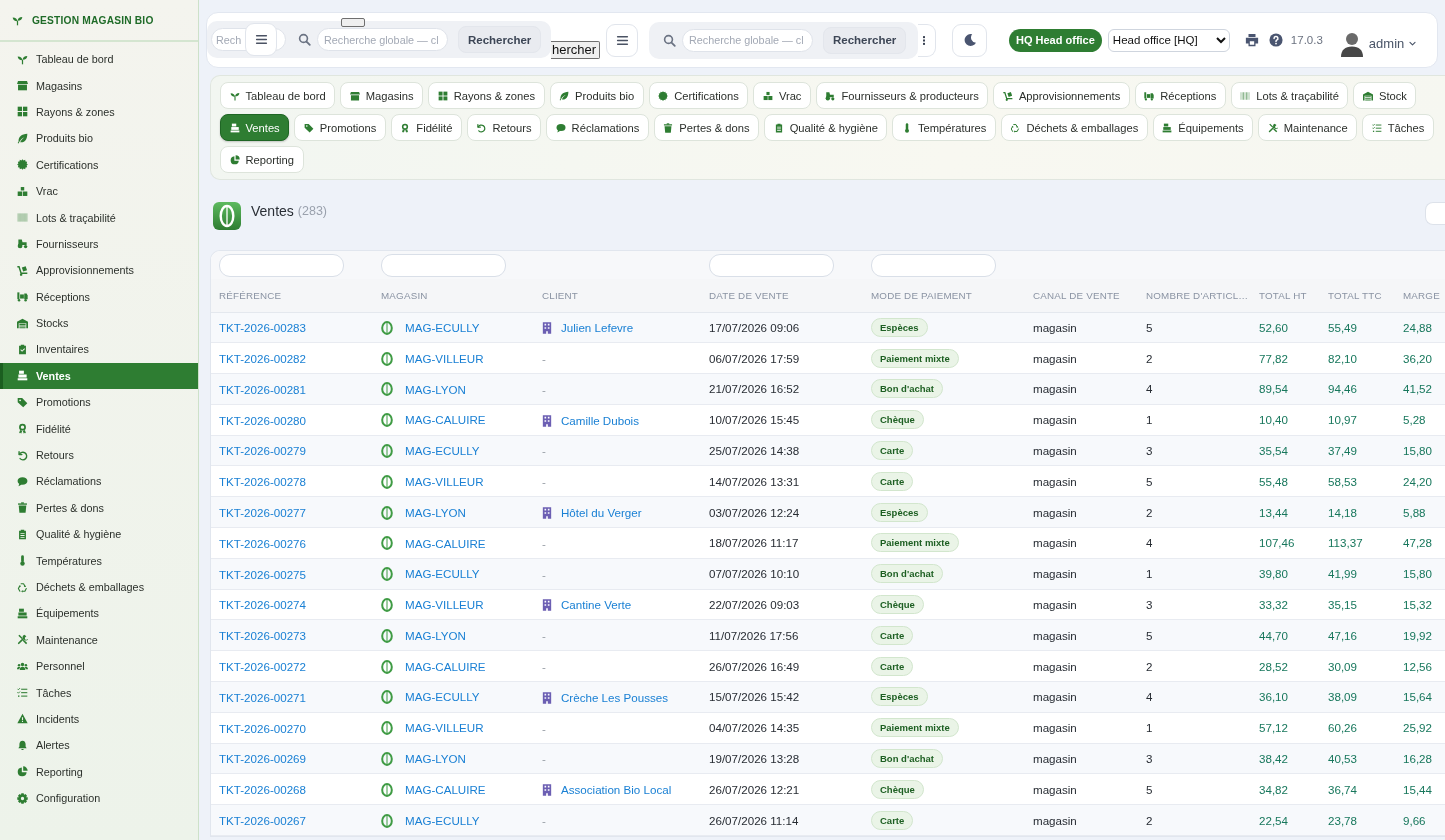  Describe the element at coordinates (262, 159) in the screenshot. I see `module-tab: Reporting` at that location.